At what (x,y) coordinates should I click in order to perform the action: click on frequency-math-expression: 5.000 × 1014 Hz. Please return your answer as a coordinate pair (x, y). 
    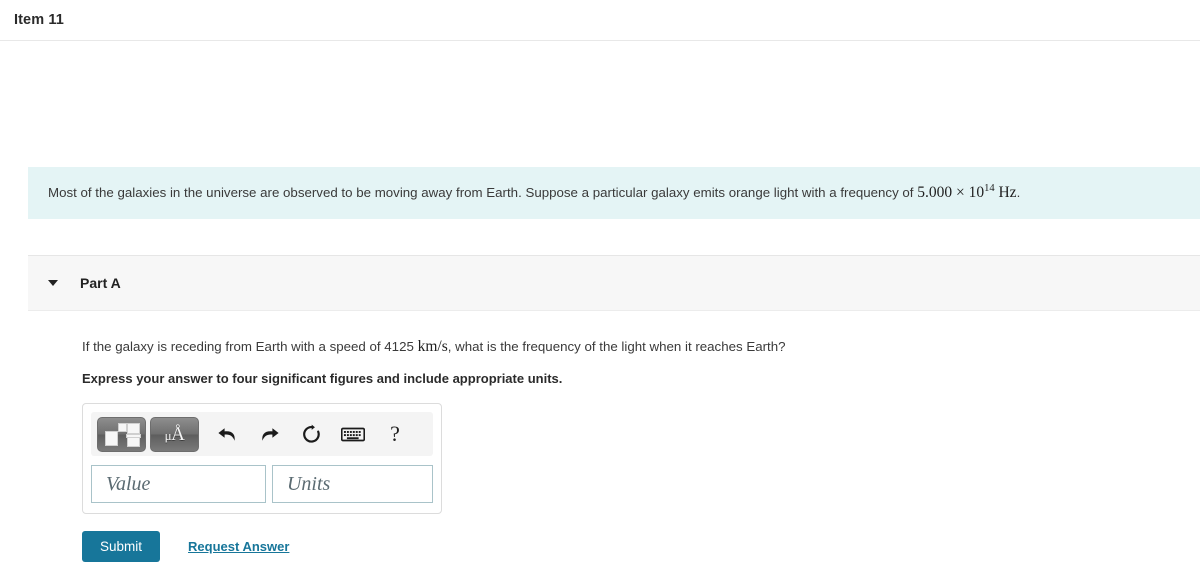
    Looking at the image, I should click on (967, 192).